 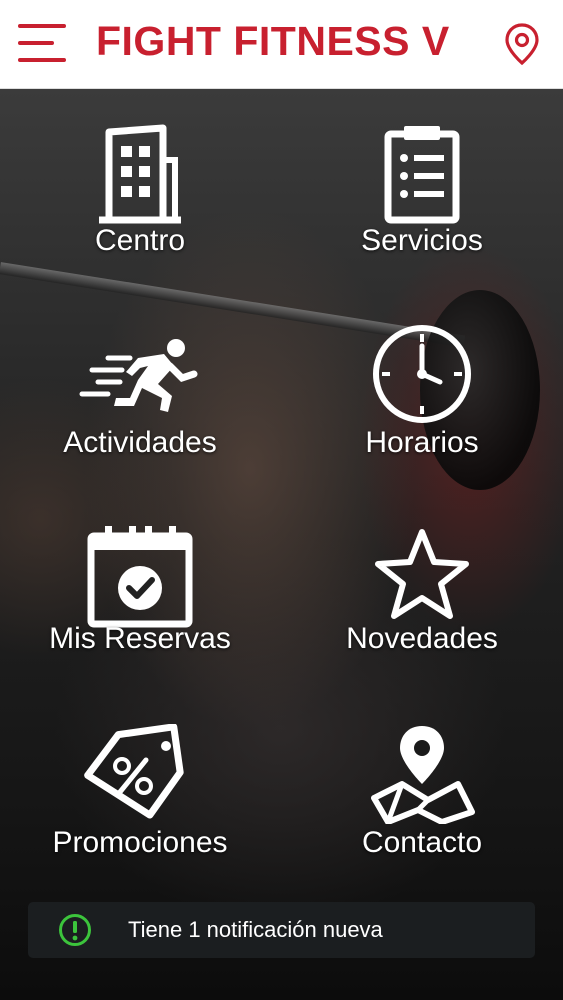 I want to click on tile-servicios: Servicios, so click(x=422, y=195).